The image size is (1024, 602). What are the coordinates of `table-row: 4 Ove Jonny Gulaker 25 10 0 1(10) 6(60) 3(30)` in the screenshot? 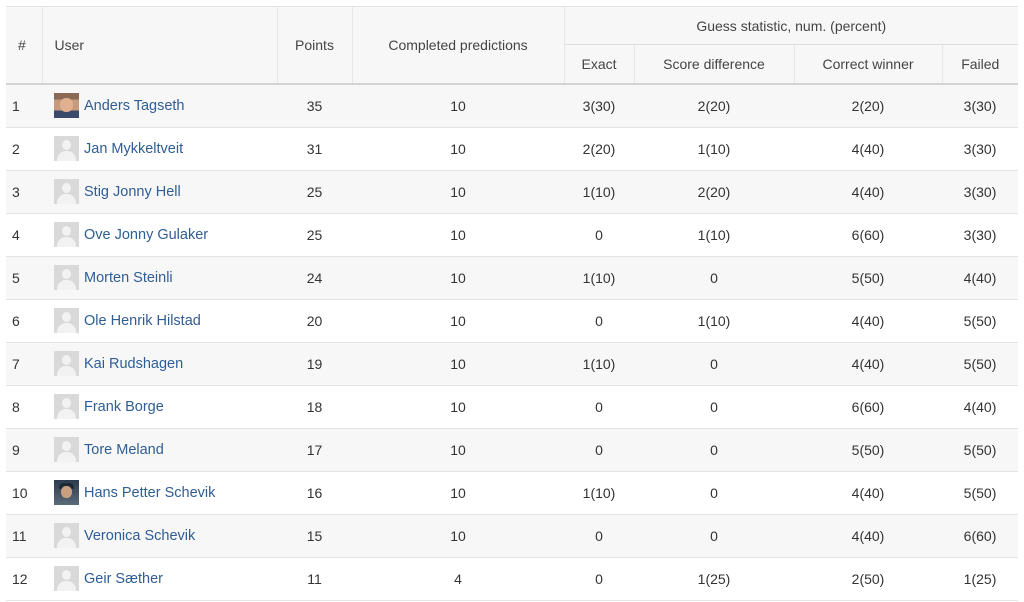 It's located at (512, 234).